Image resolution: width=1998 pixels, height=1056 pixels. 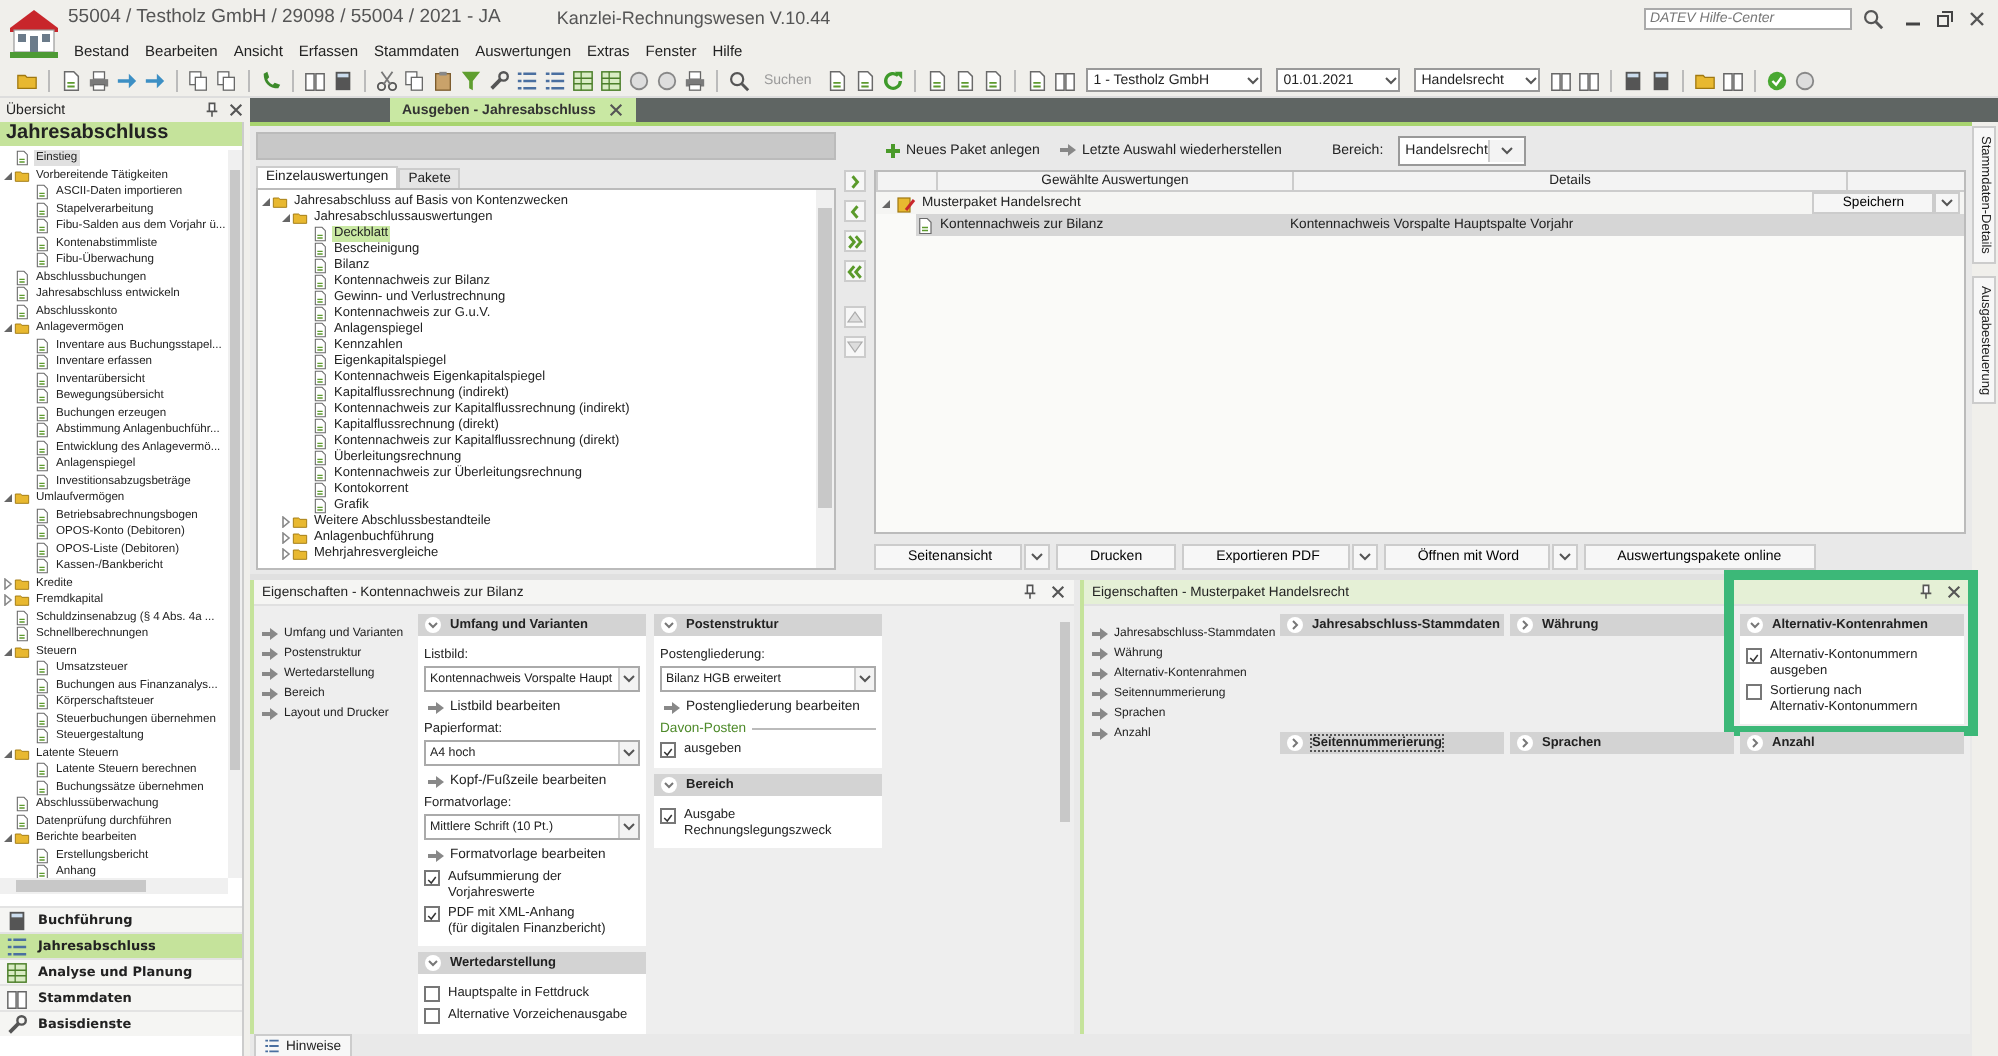 I want to click on move-right-button, so click(x=855, y=181).